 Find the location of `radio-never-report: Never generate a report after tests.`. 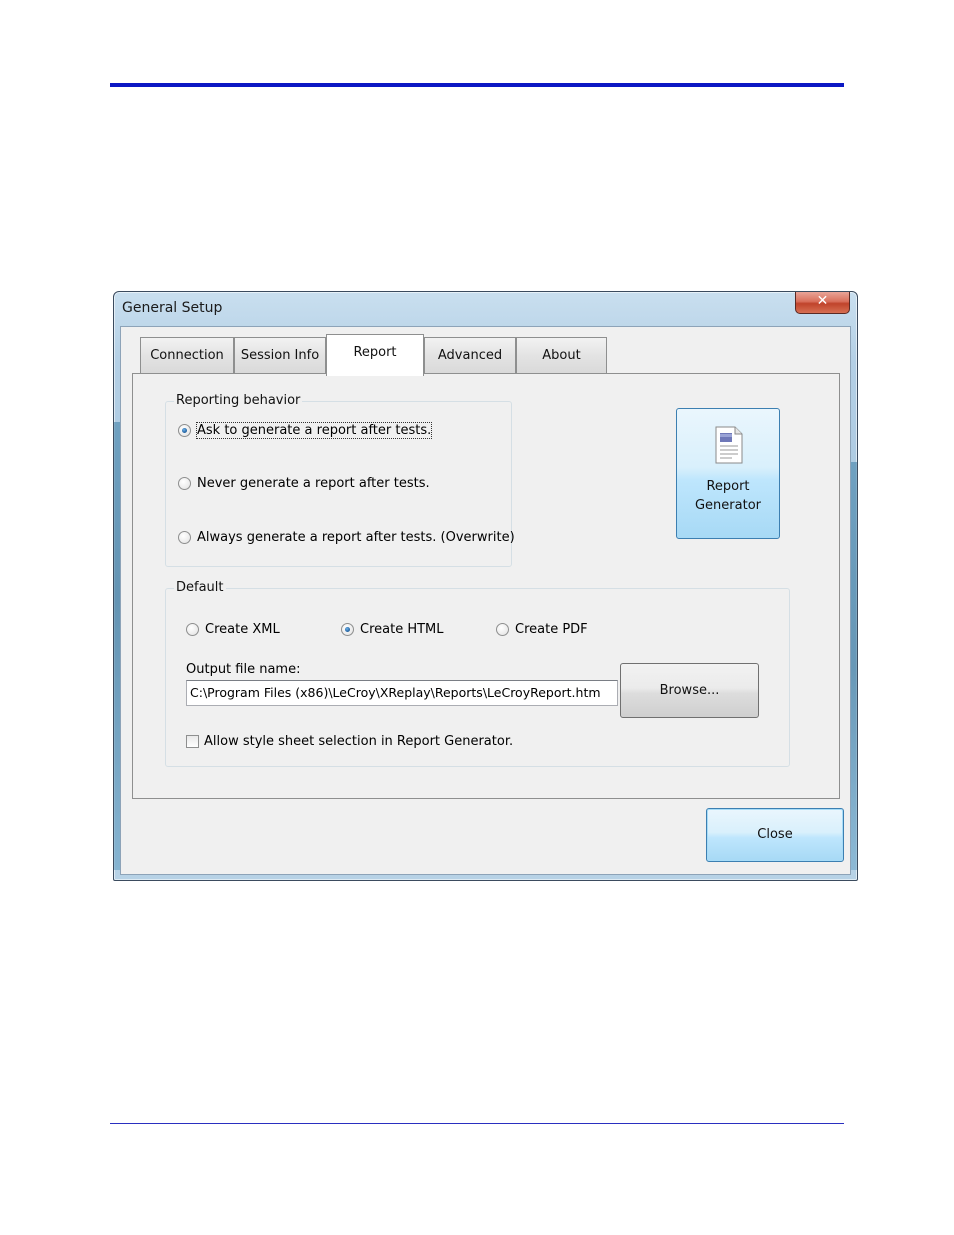

radio-never-report: Never generate a report after tests. is located at coordinates (304, 483).